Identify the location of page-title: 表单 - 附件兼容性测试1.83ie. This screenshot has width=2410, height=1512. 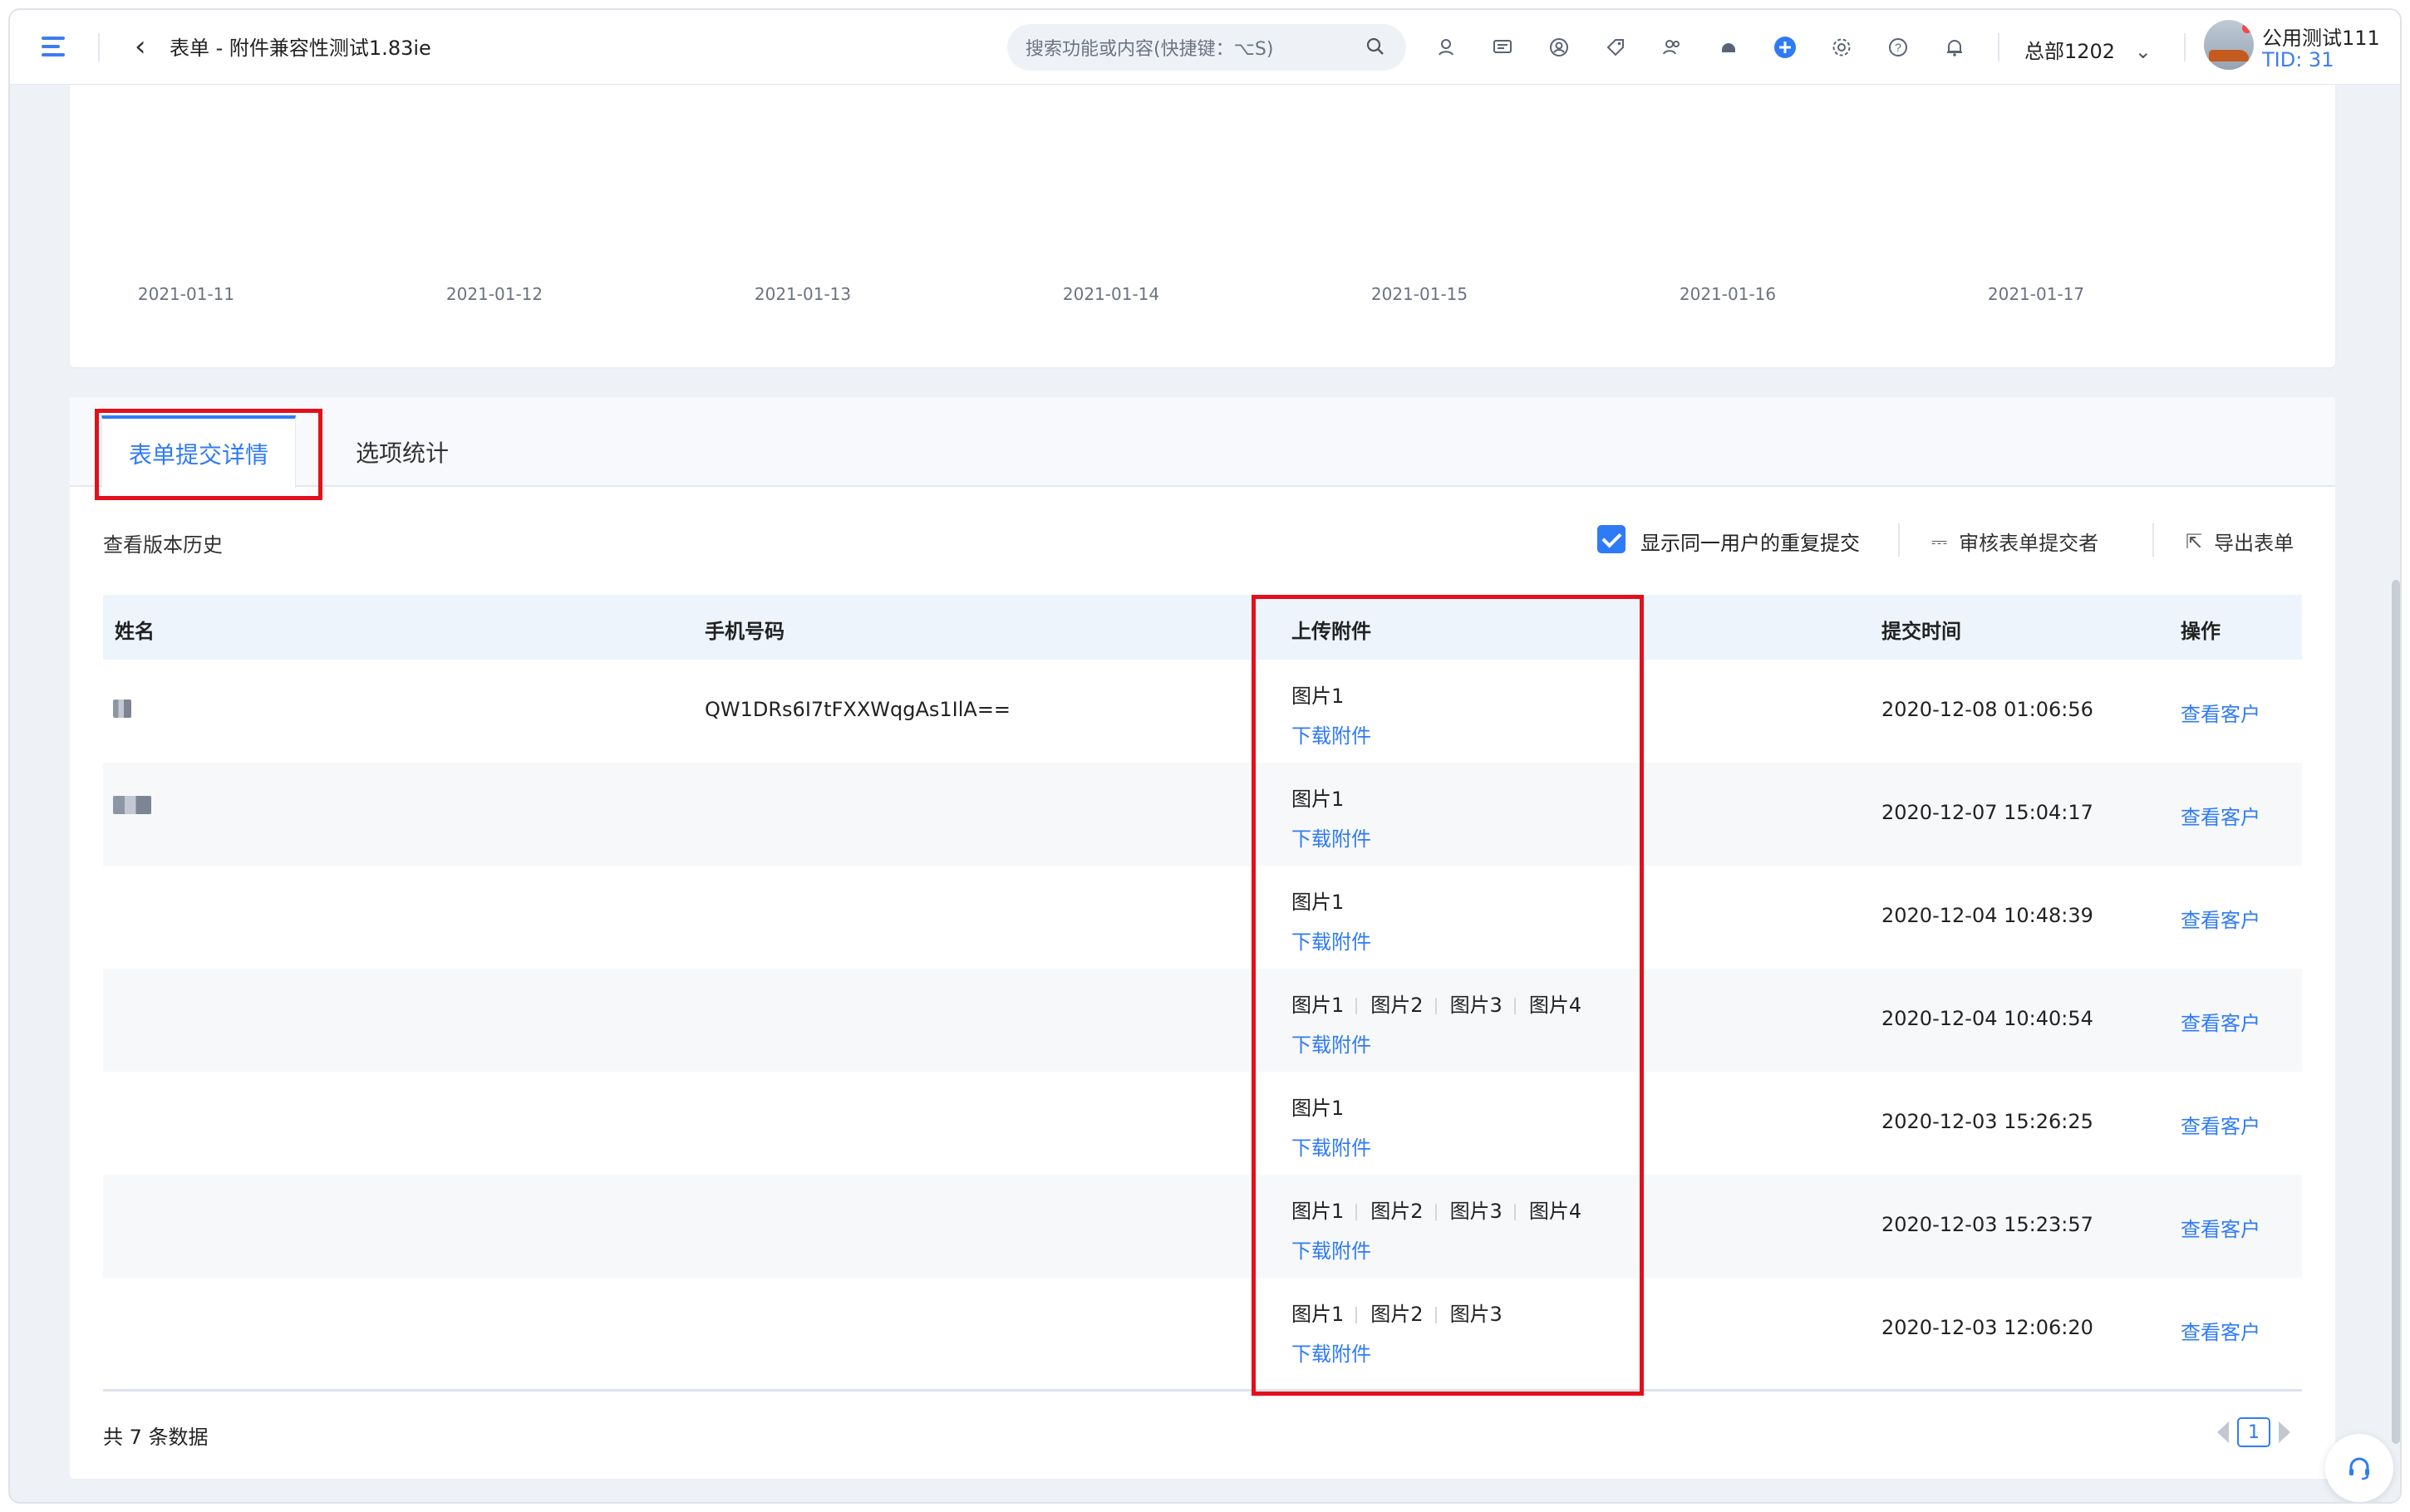
(300, 49).